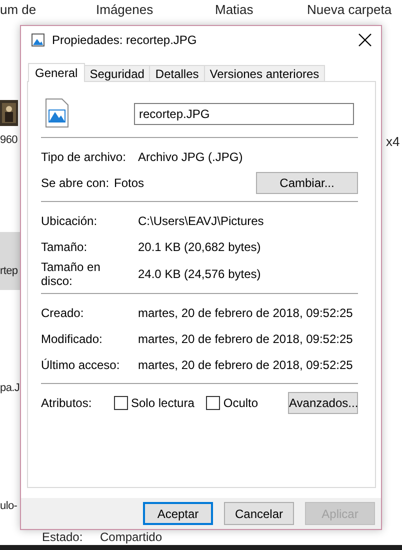 The image size is (402, 550). What do you see at coordinates (57, 113) in the screenshot?
I see `image-file-icon` at bounding box center [57, 113].